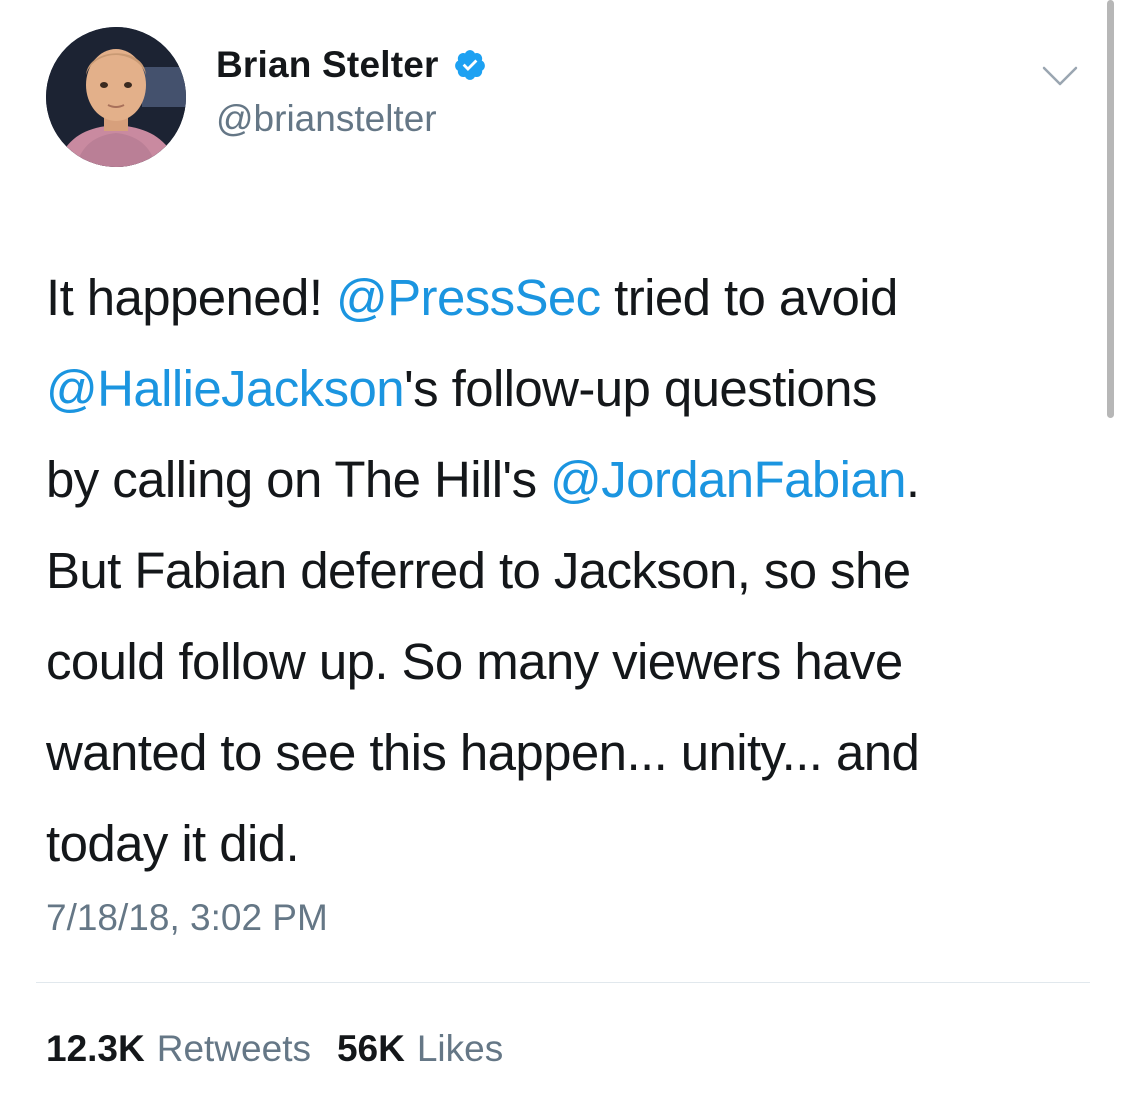 The width and height of the screenshot is (1125, 1105). I want to click on display-name: Brian Stelter, so click(351, 65).